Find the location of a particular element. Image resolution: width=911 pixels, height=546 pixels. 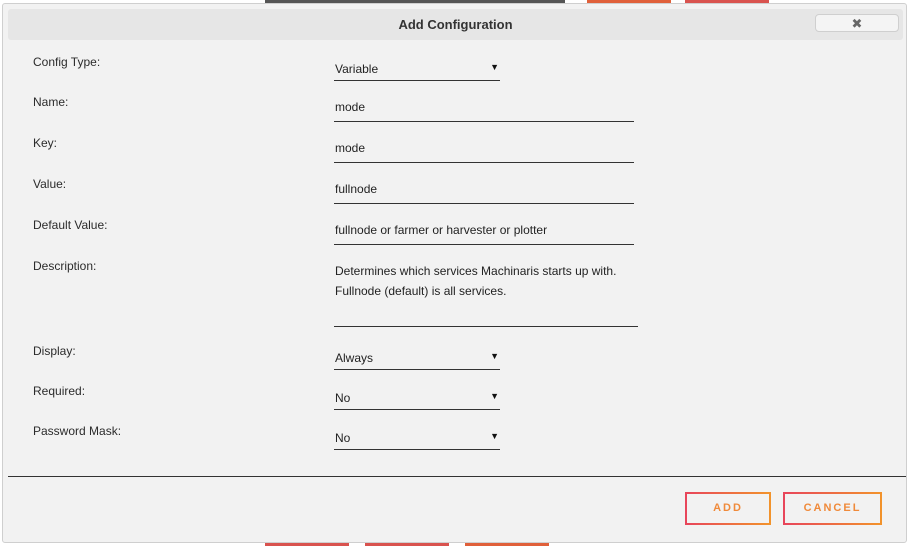

password-mask-select: No ▼ is located at coordinates (417, 438).